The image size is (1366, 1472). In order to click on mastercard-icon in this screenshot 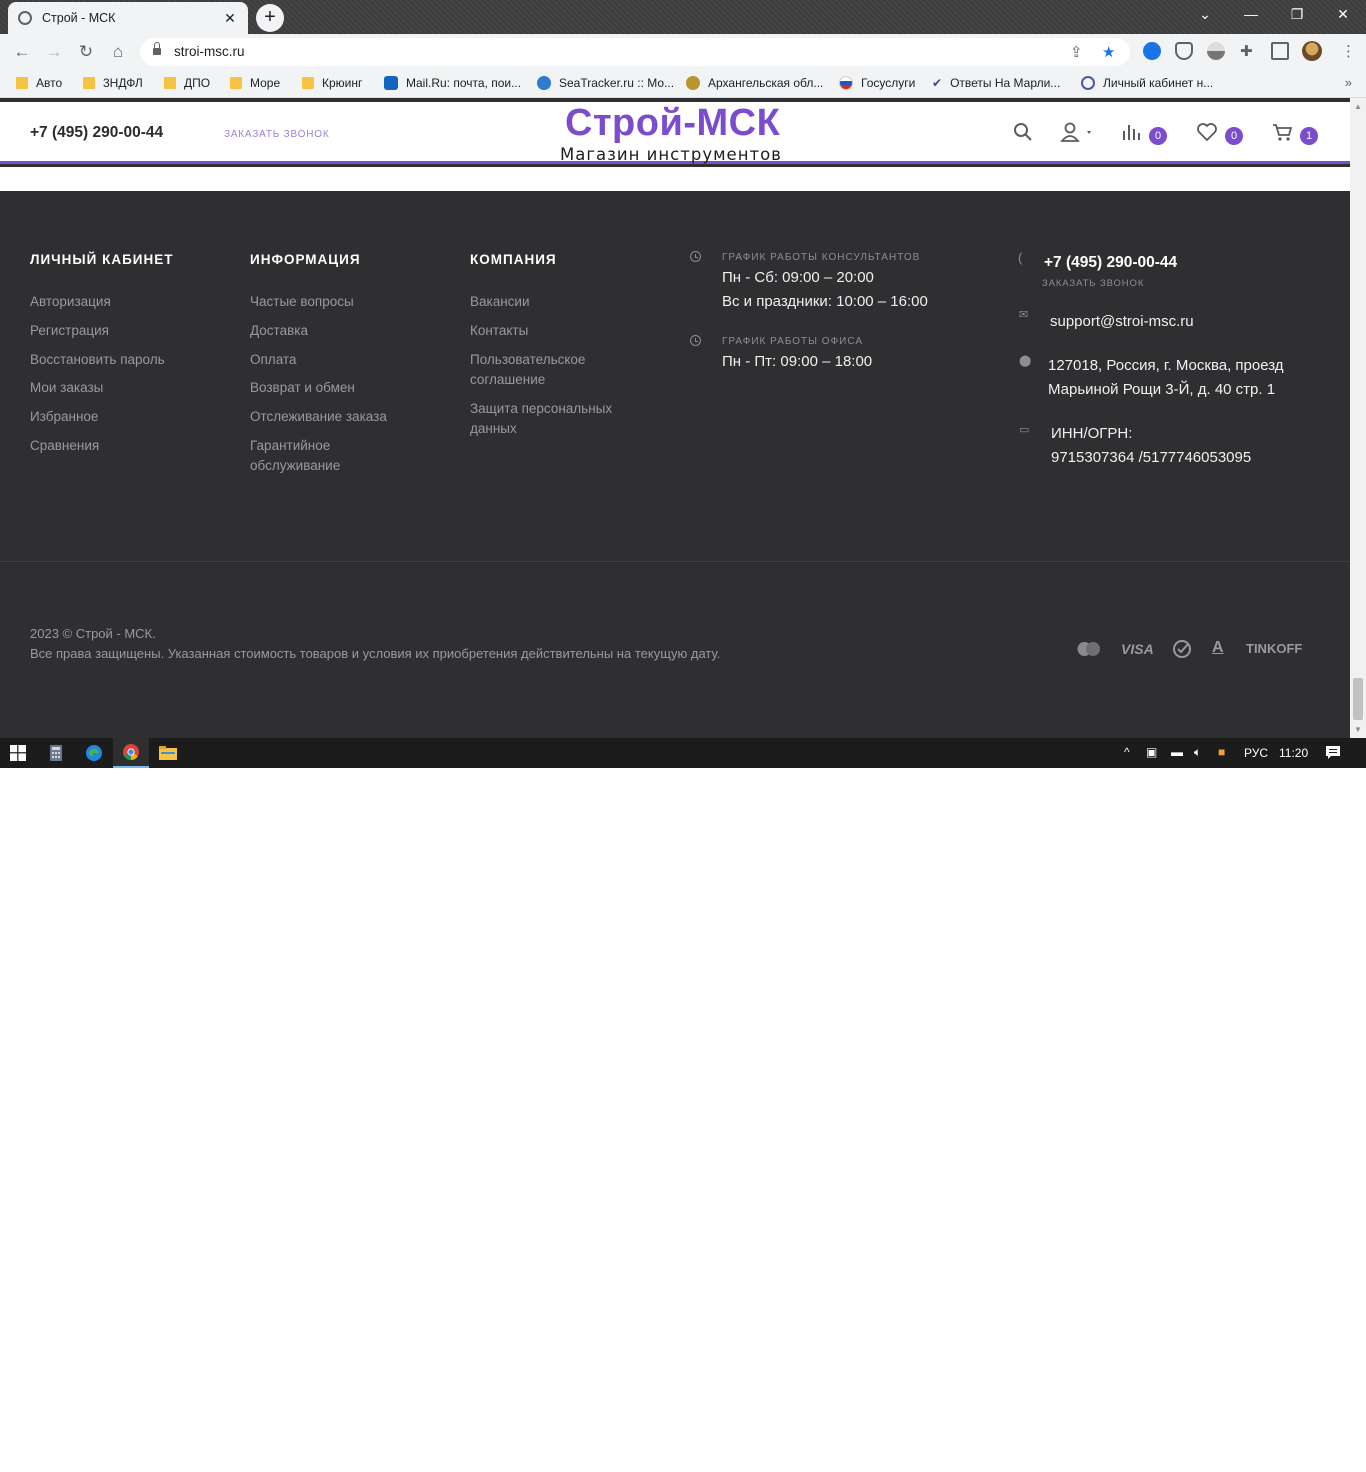, I will do `click(1089, 650)`.